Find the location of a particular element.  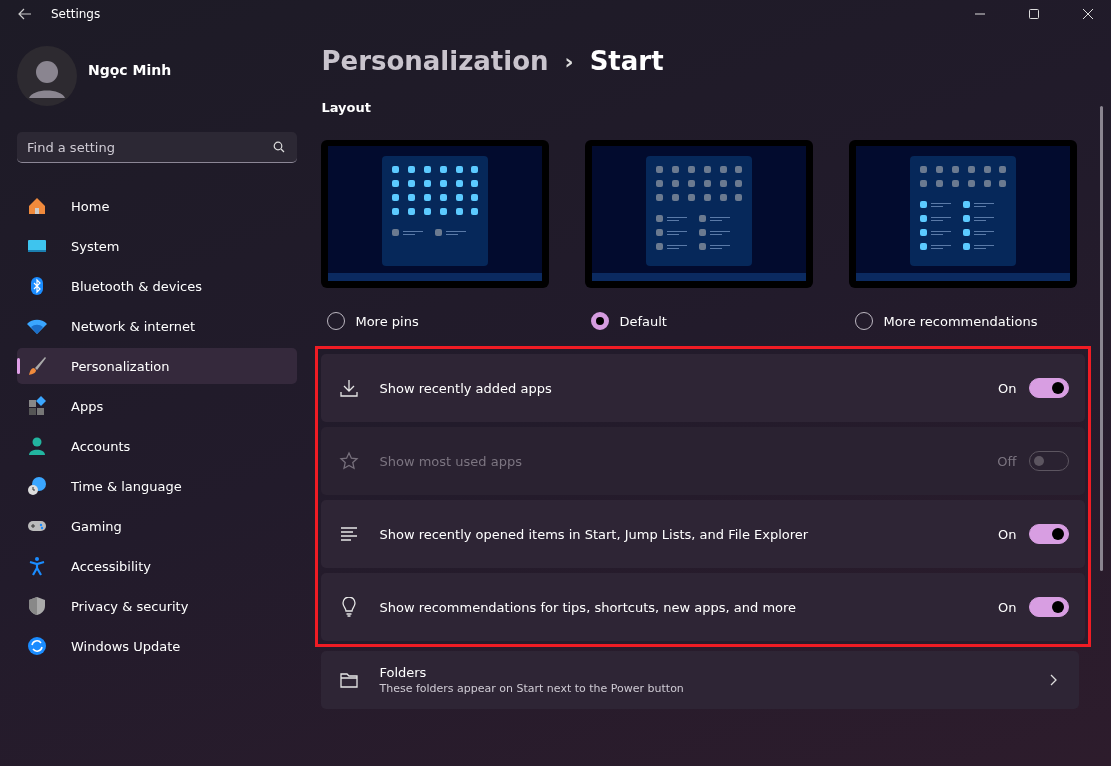

sidebar-item: Accounts is located at coordinates (157, 446).